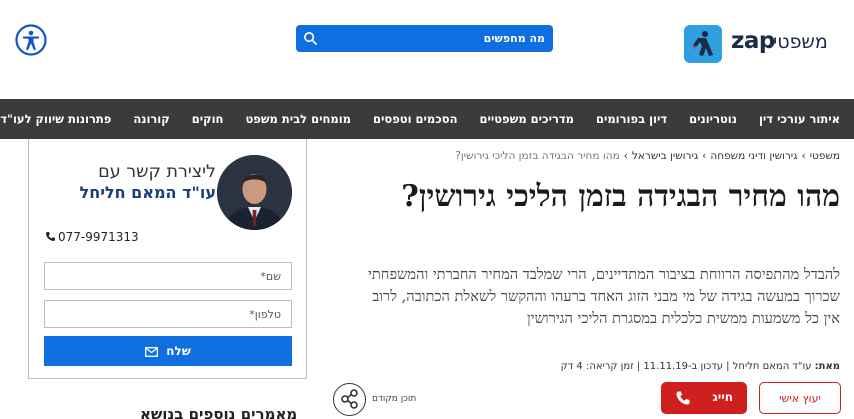 The height and width of the screenshot is (419, 854). Describe the element at coordinates (827, 366) in the screenshot. I see `author-label: מאת:` at that location.